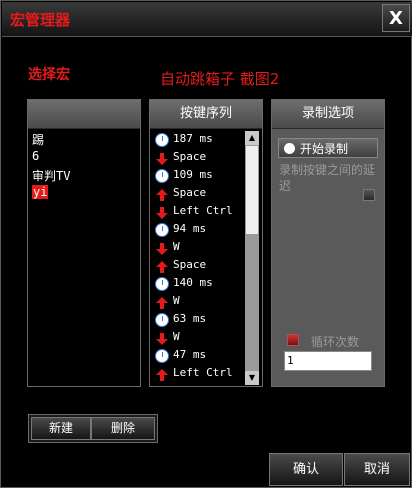 The width and height of the screenshot is (412, 488). What do you see at coordinates (206, 114) in the screenshot?
I see `key-sequence-header: 按键序列` at bounding box center [206, 114].